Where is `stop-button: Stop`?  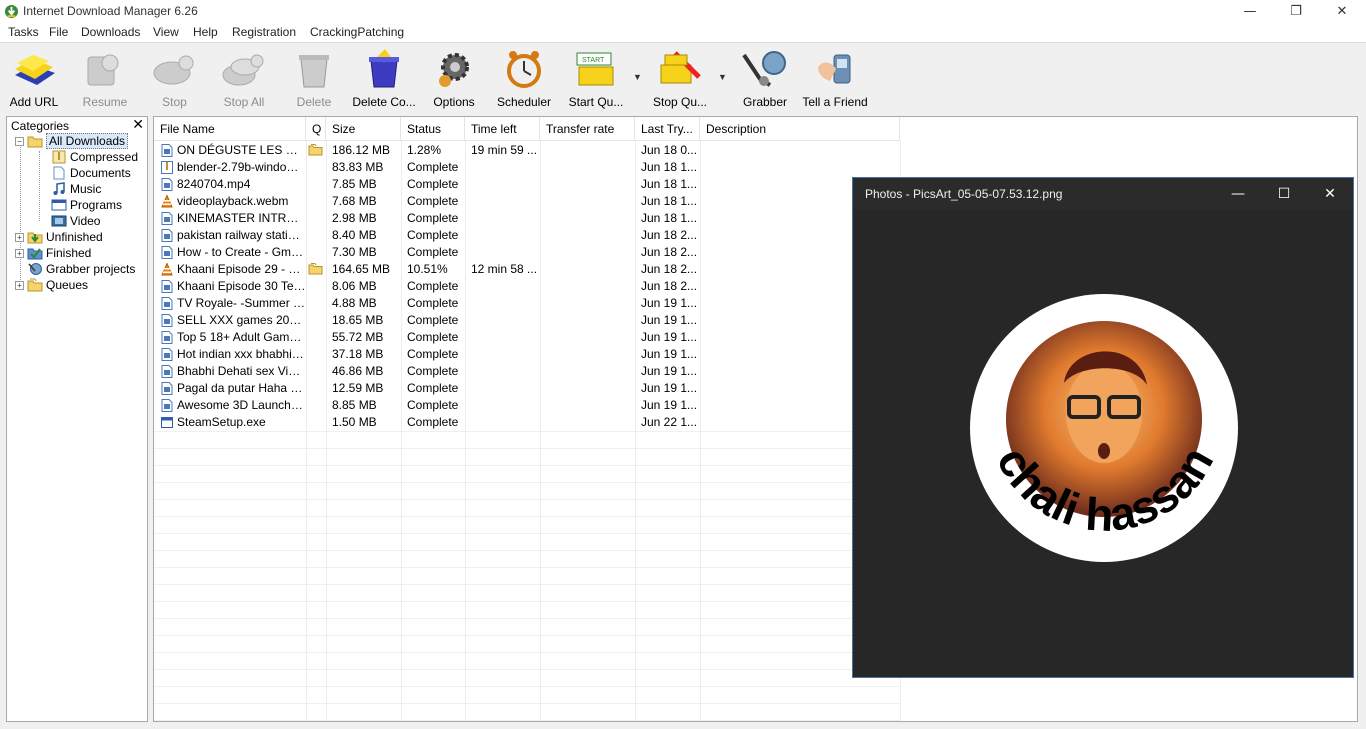
stop-button: Stop is located at coordinates (174, 78).